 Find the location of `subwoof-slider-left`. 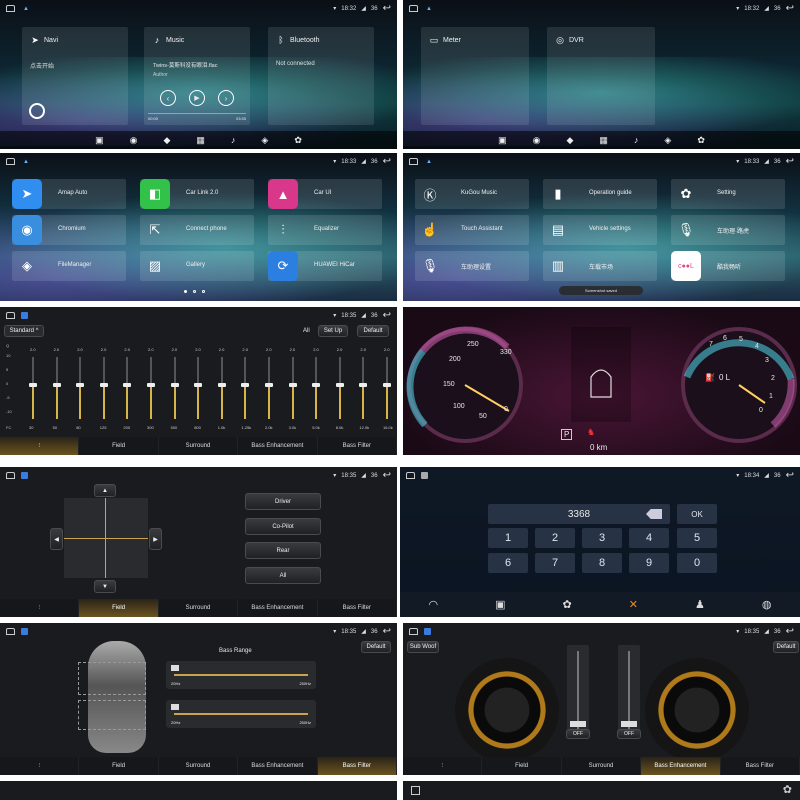

subwoof-slider-left is located at coordinates (578, 691).